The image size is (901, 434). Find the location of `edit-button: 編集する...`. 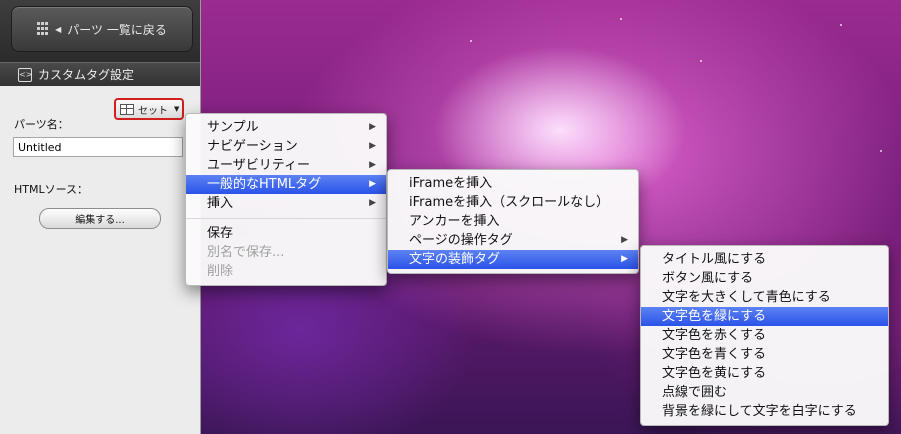

edit-button: 編集する... is located at coordinates (100, 218).